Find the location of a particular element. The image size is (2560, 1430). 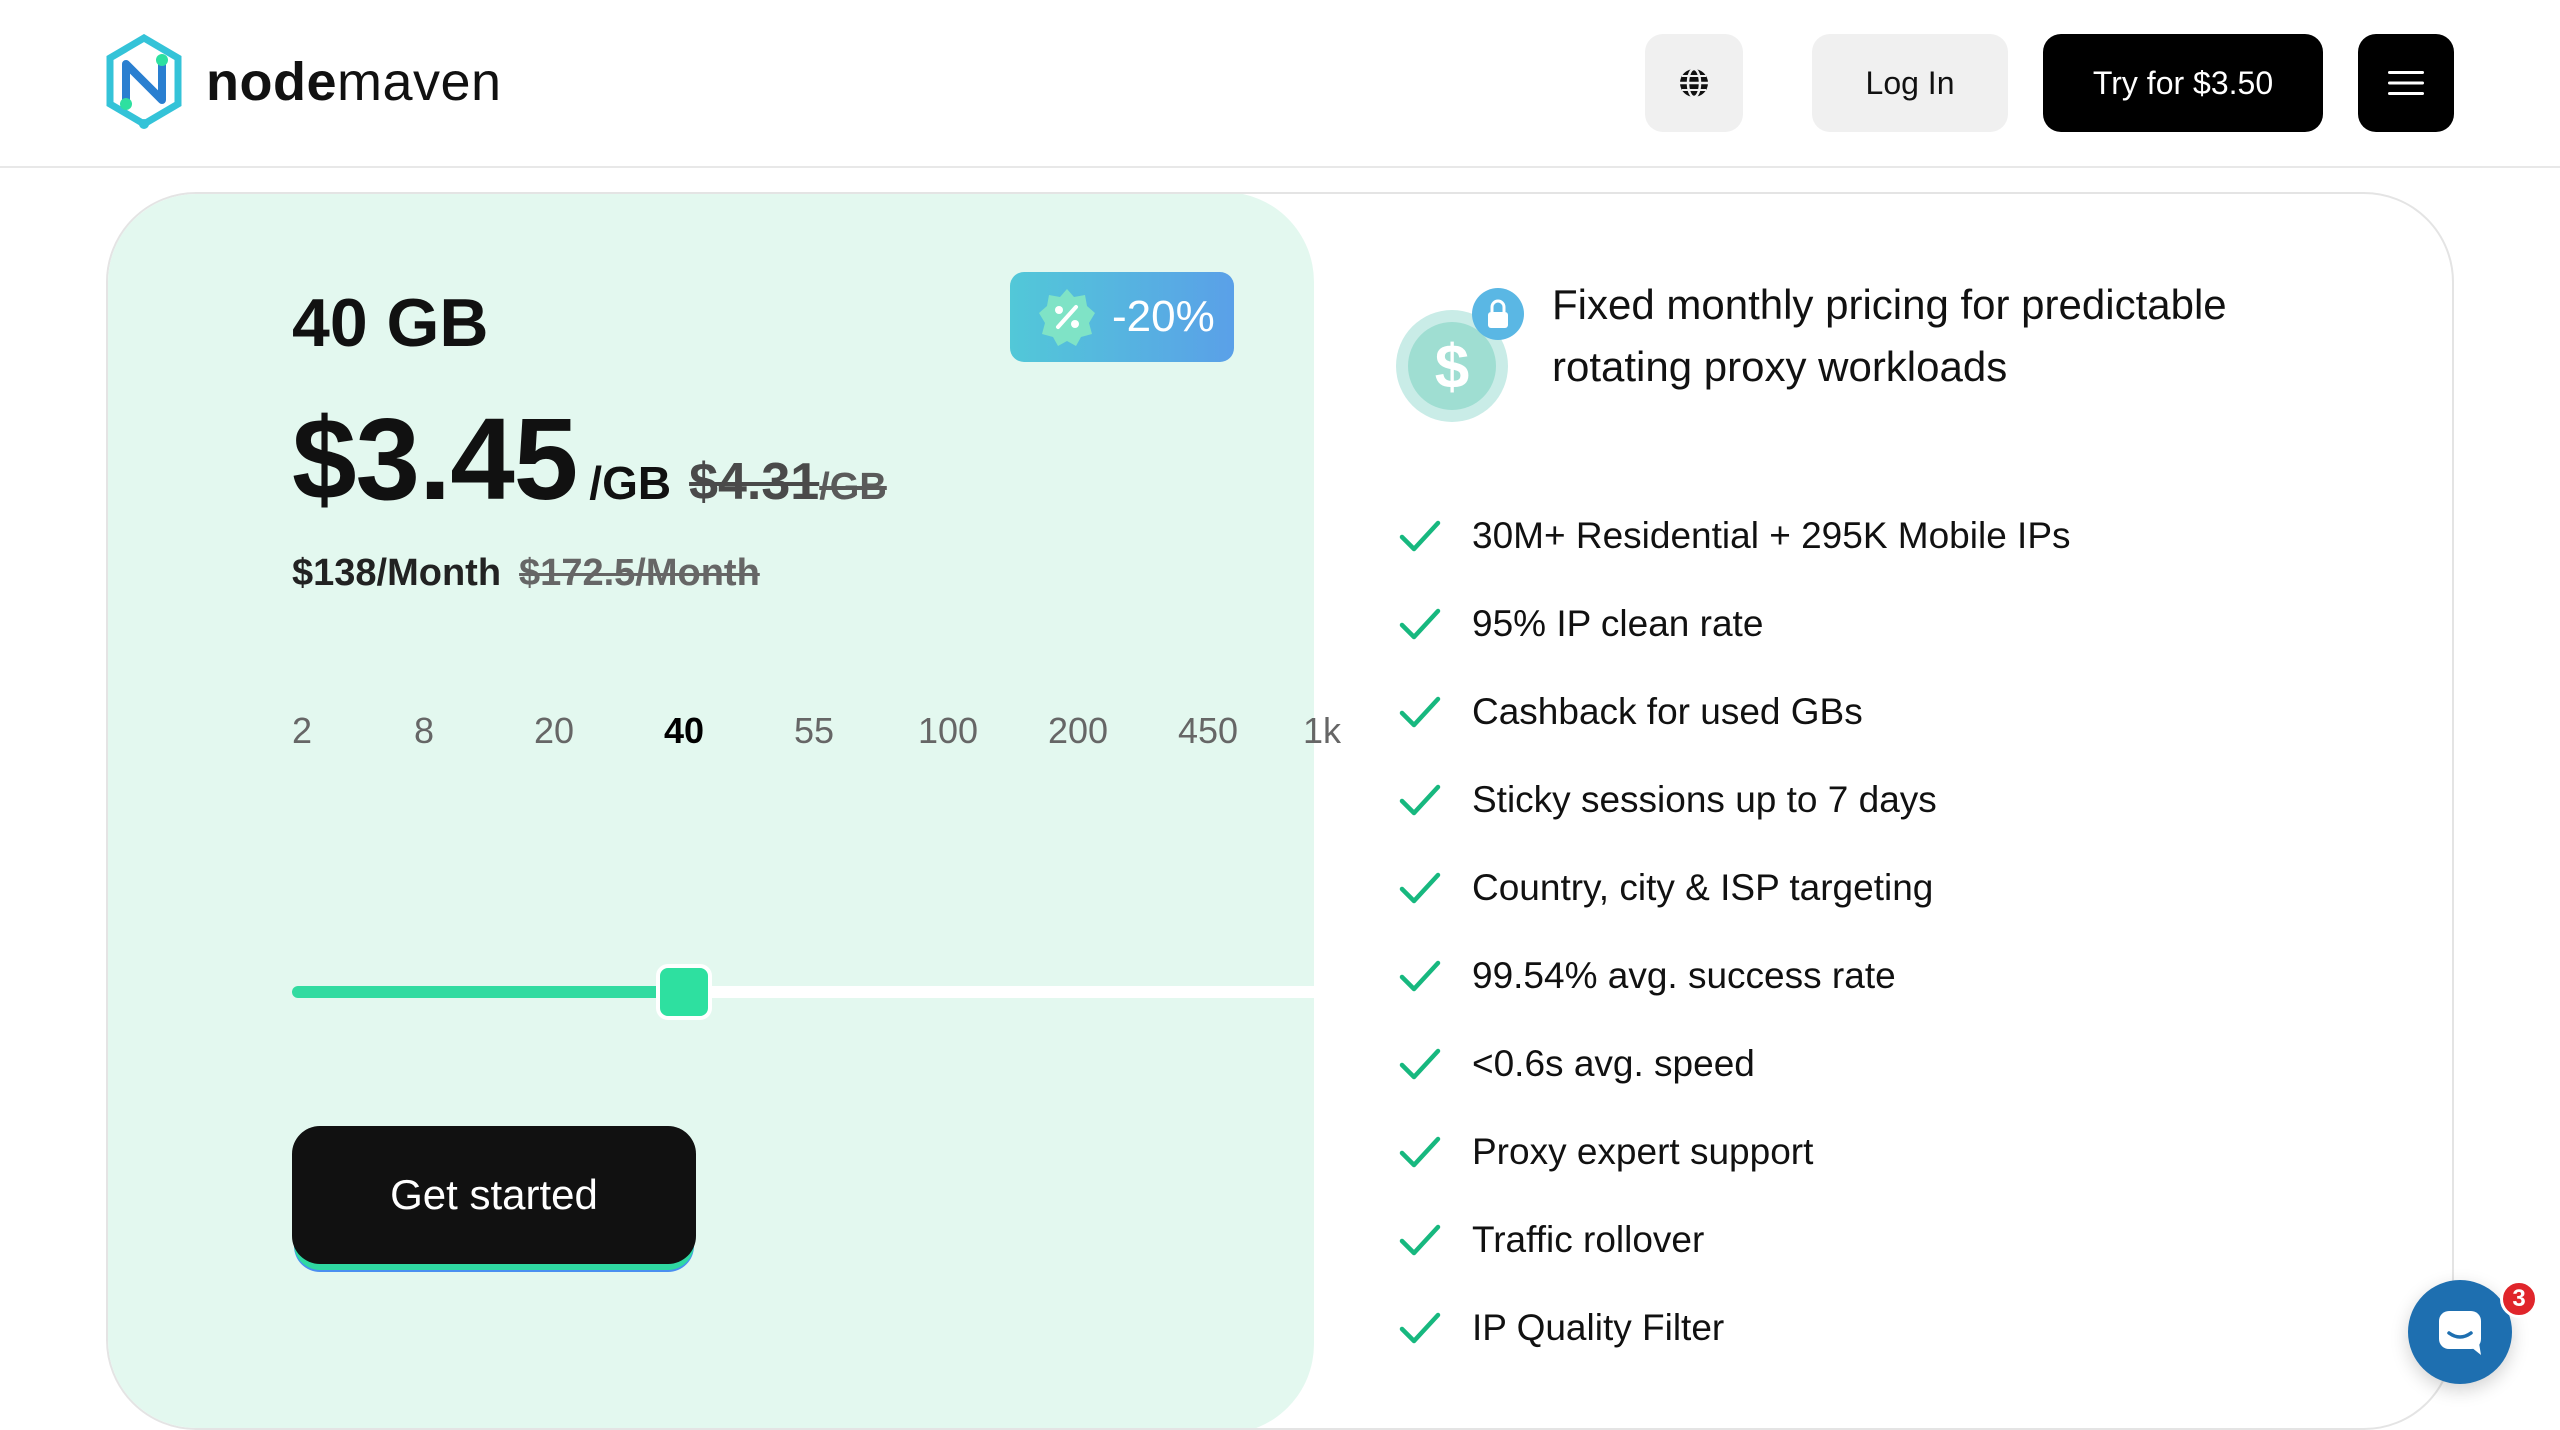

try-button: Try for $3.50 is located at coordinates (2183, 83).